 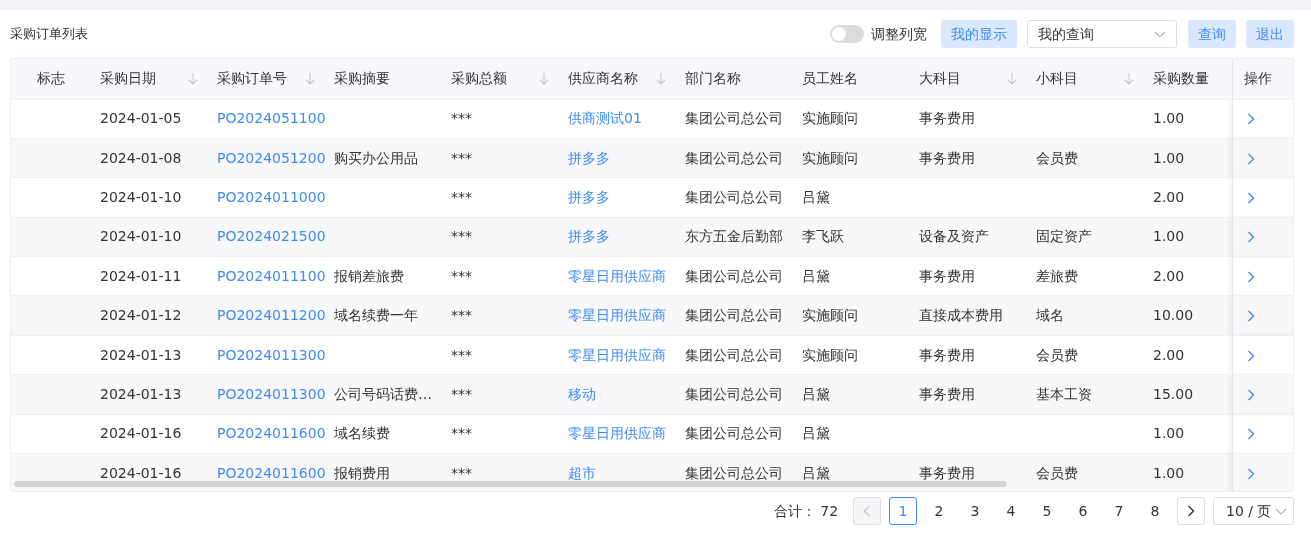 What do you see at coordinates (271, 315) in the screenshot?
I see `order-link: PO2024011200` at bounding box center [271, 315].